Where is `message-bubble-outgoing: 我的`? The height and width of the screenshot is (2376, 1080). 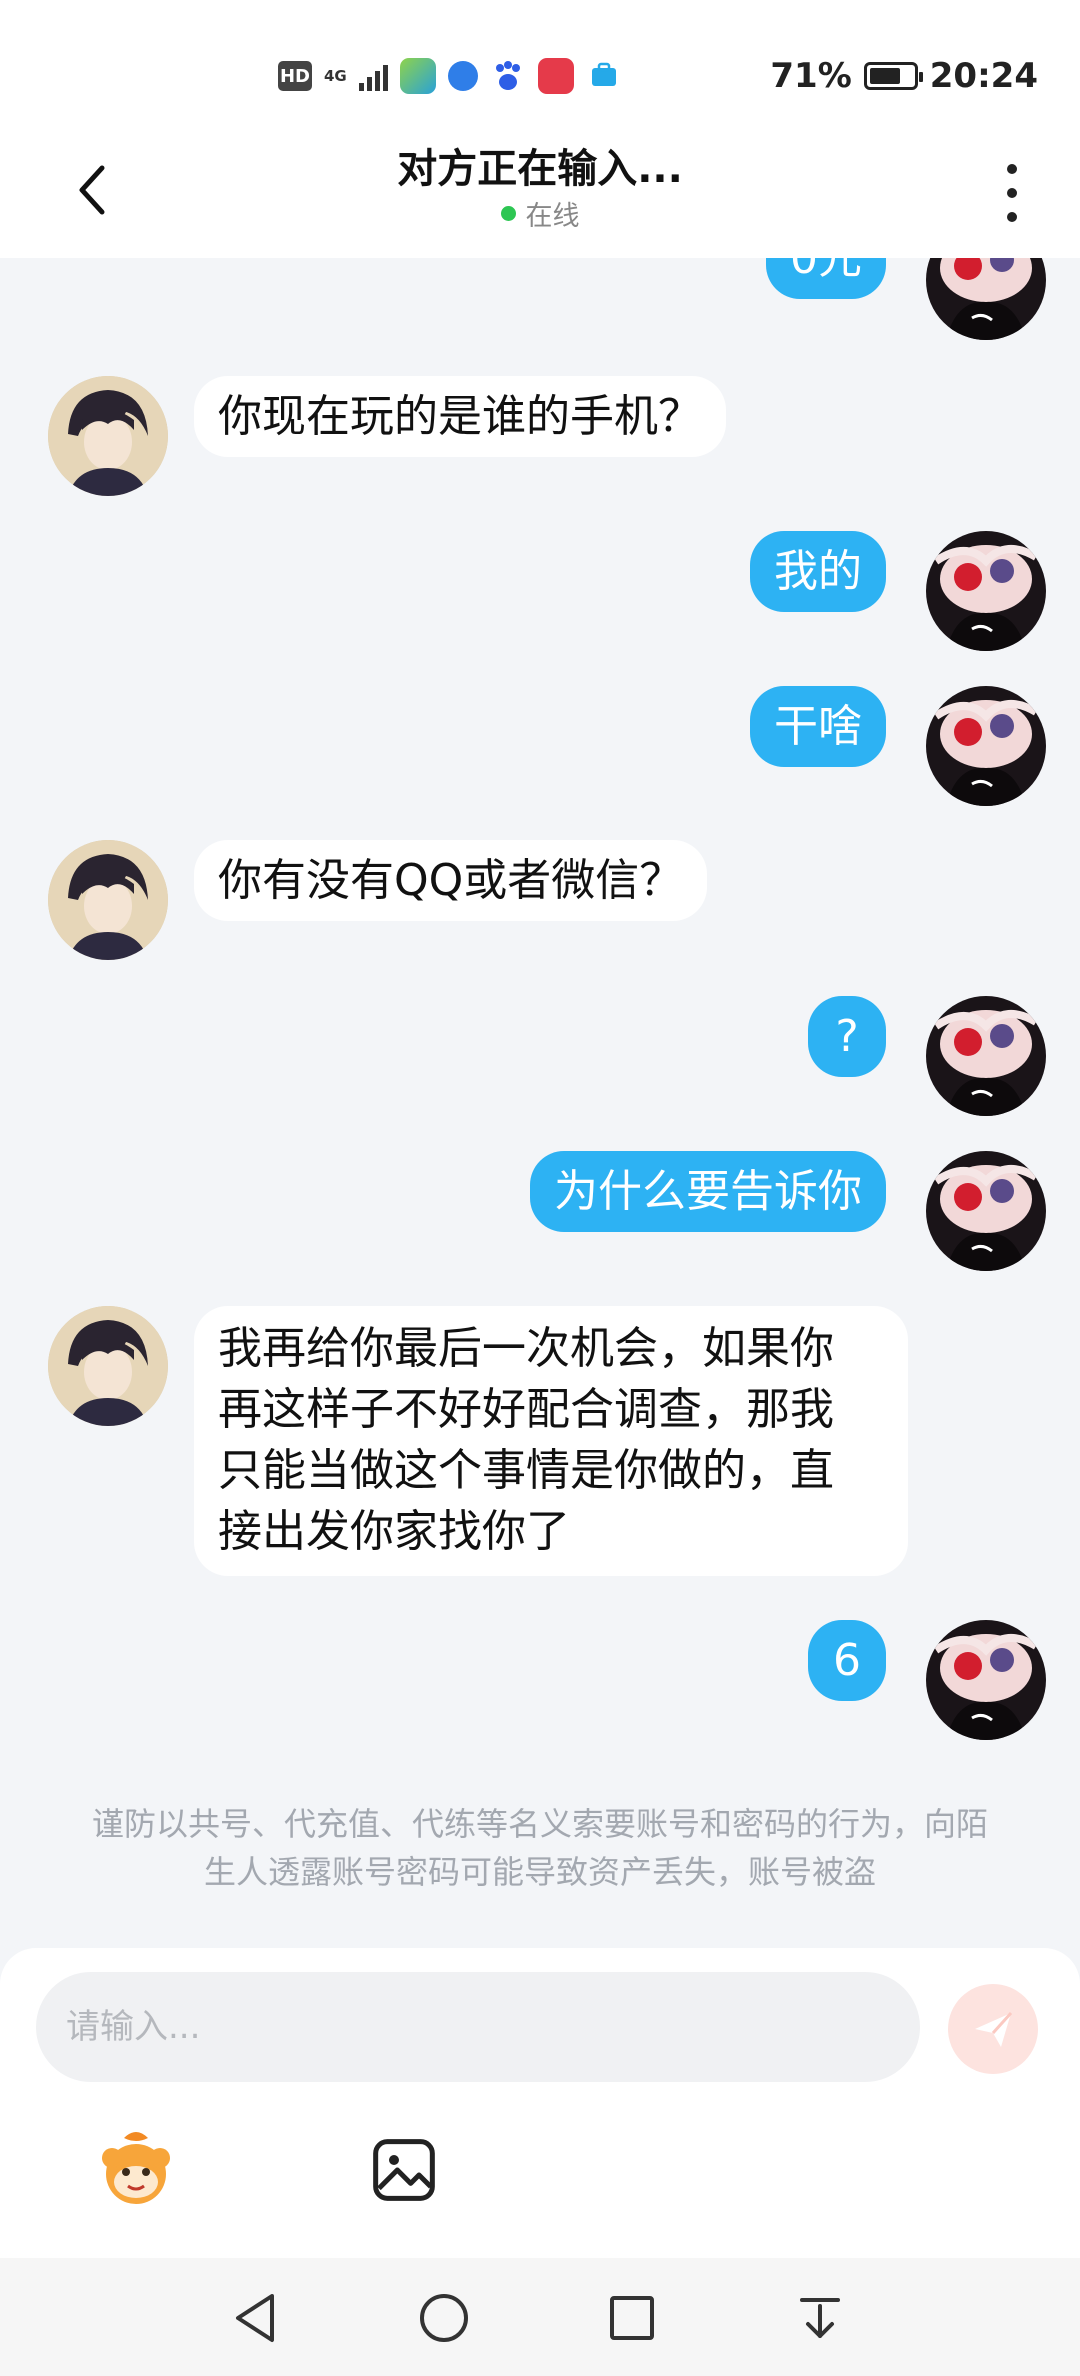 message-bubble-outgoing: 我的 is located at coordinates (818, 571).